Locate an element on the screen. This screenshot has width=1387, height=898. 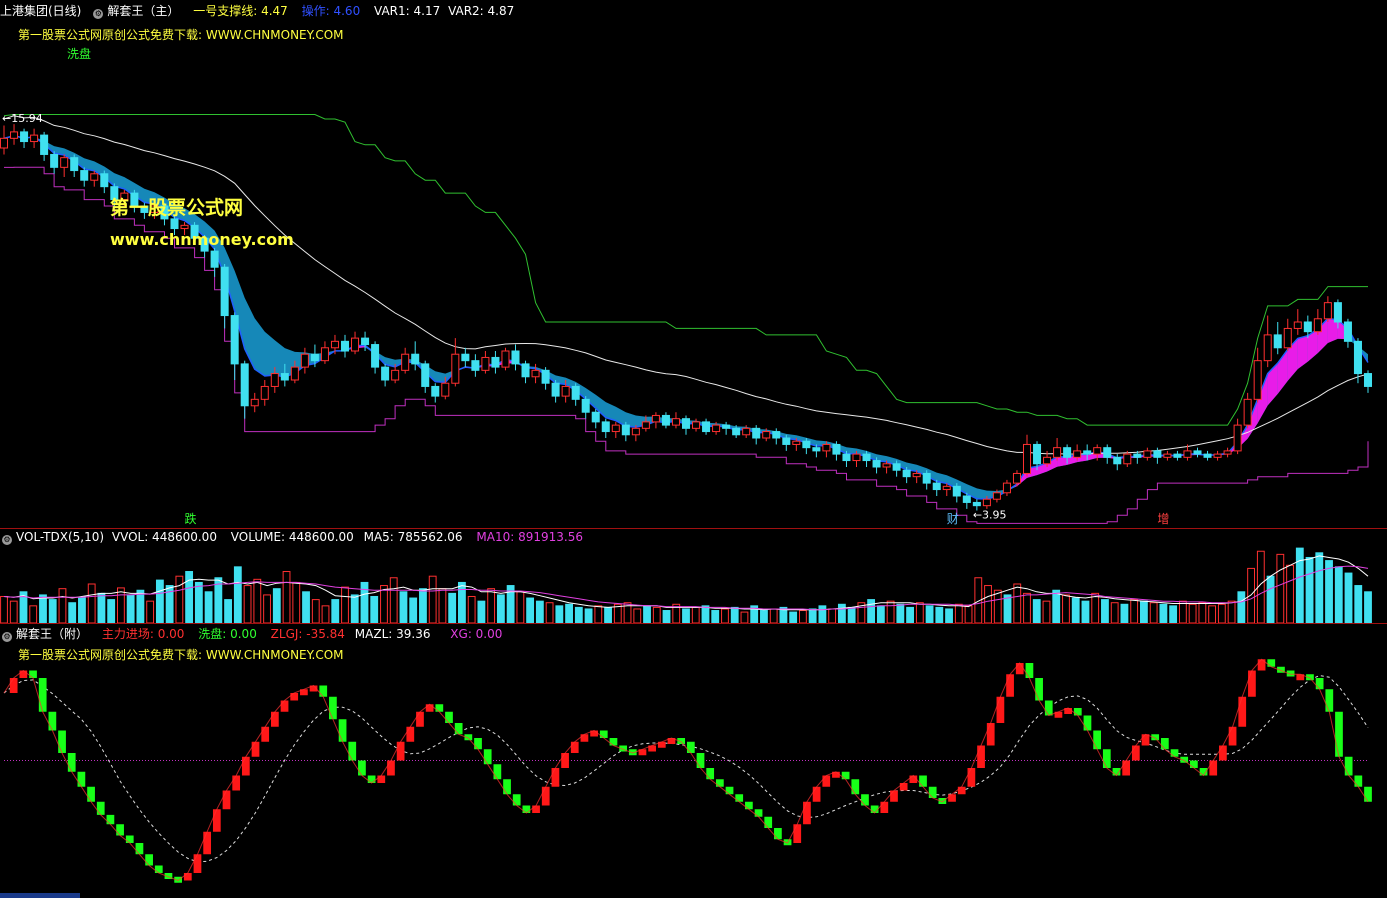
indicator-gear-icon: ⚙ is located at coordinates (98, 14).